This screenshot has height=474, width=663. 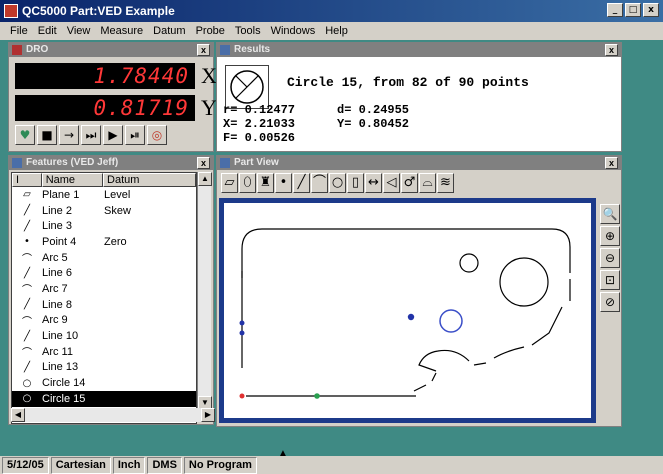 I want to click on features-header: I Name Datum, so click(x=104, y=180).